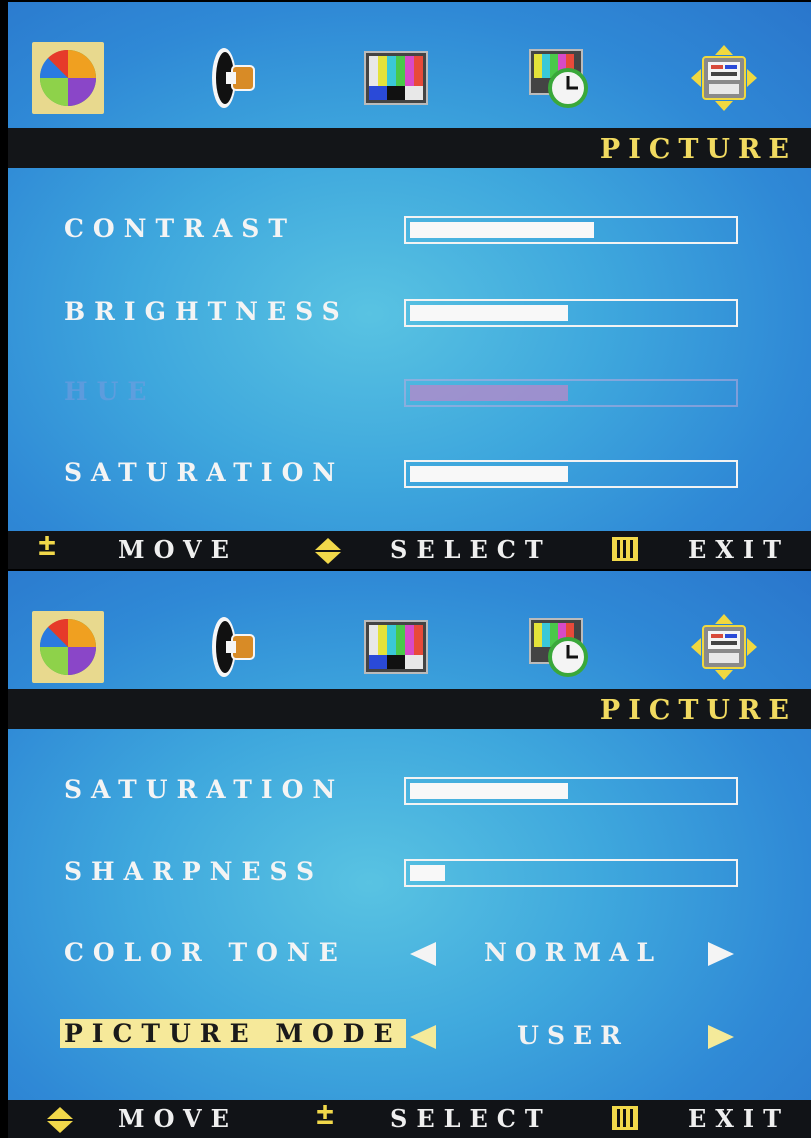 The height and width of the screenshot is (1138, 811). Describe the element at coordinates (233, 1033) in the screenshot. I see `picture-mode-label: PICTURE MODE` at that location.